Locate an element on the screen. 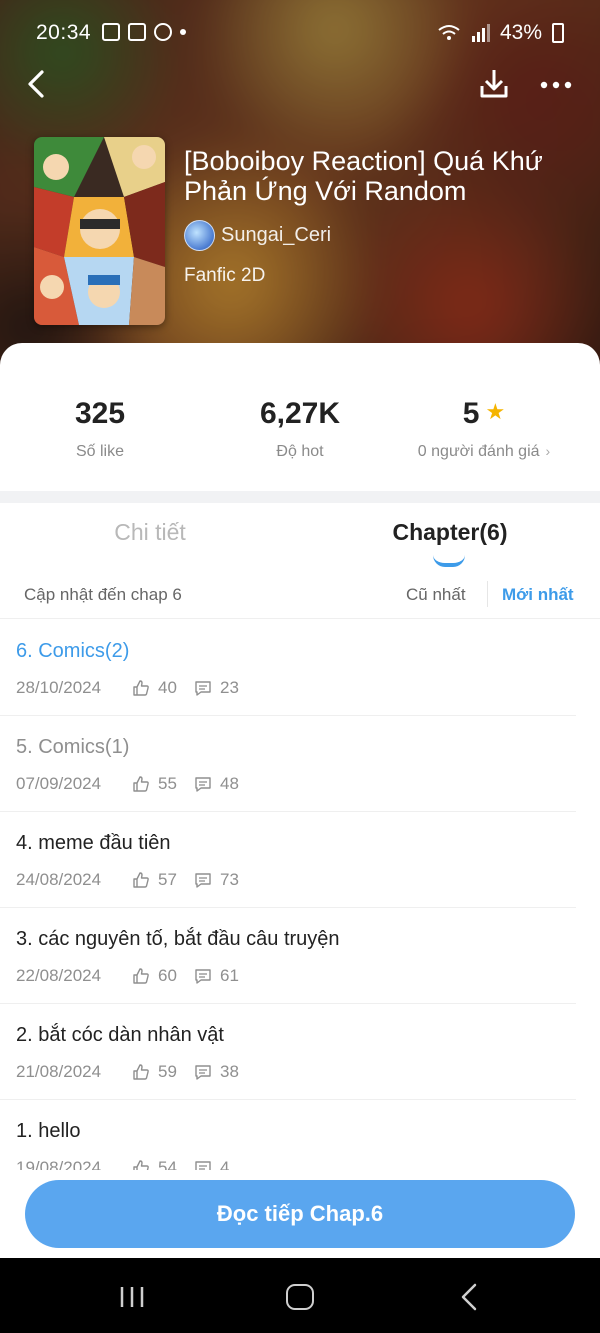 This screenshot has width=600, height=1333. chapter-likes: 40 is located at coordinates (163, 688).